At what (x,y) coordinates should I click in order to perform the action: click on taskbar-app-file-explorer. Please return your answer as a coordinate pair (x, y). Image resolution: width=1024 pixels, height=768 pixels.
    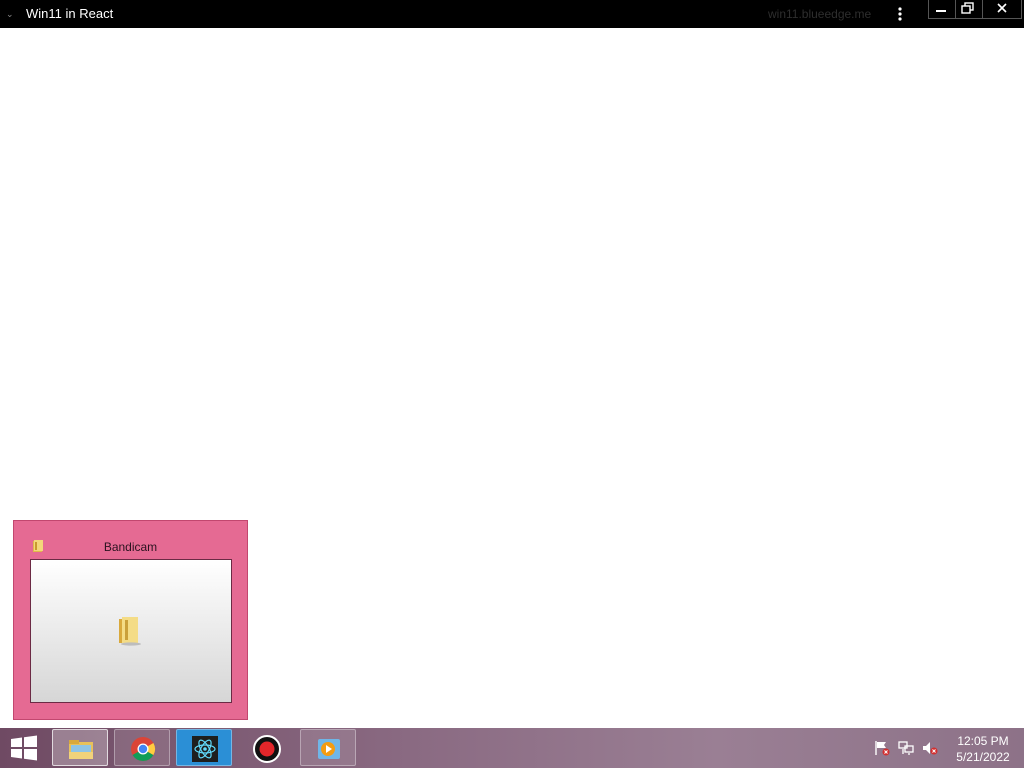
    Looking at the image, I should click on (80, 747).